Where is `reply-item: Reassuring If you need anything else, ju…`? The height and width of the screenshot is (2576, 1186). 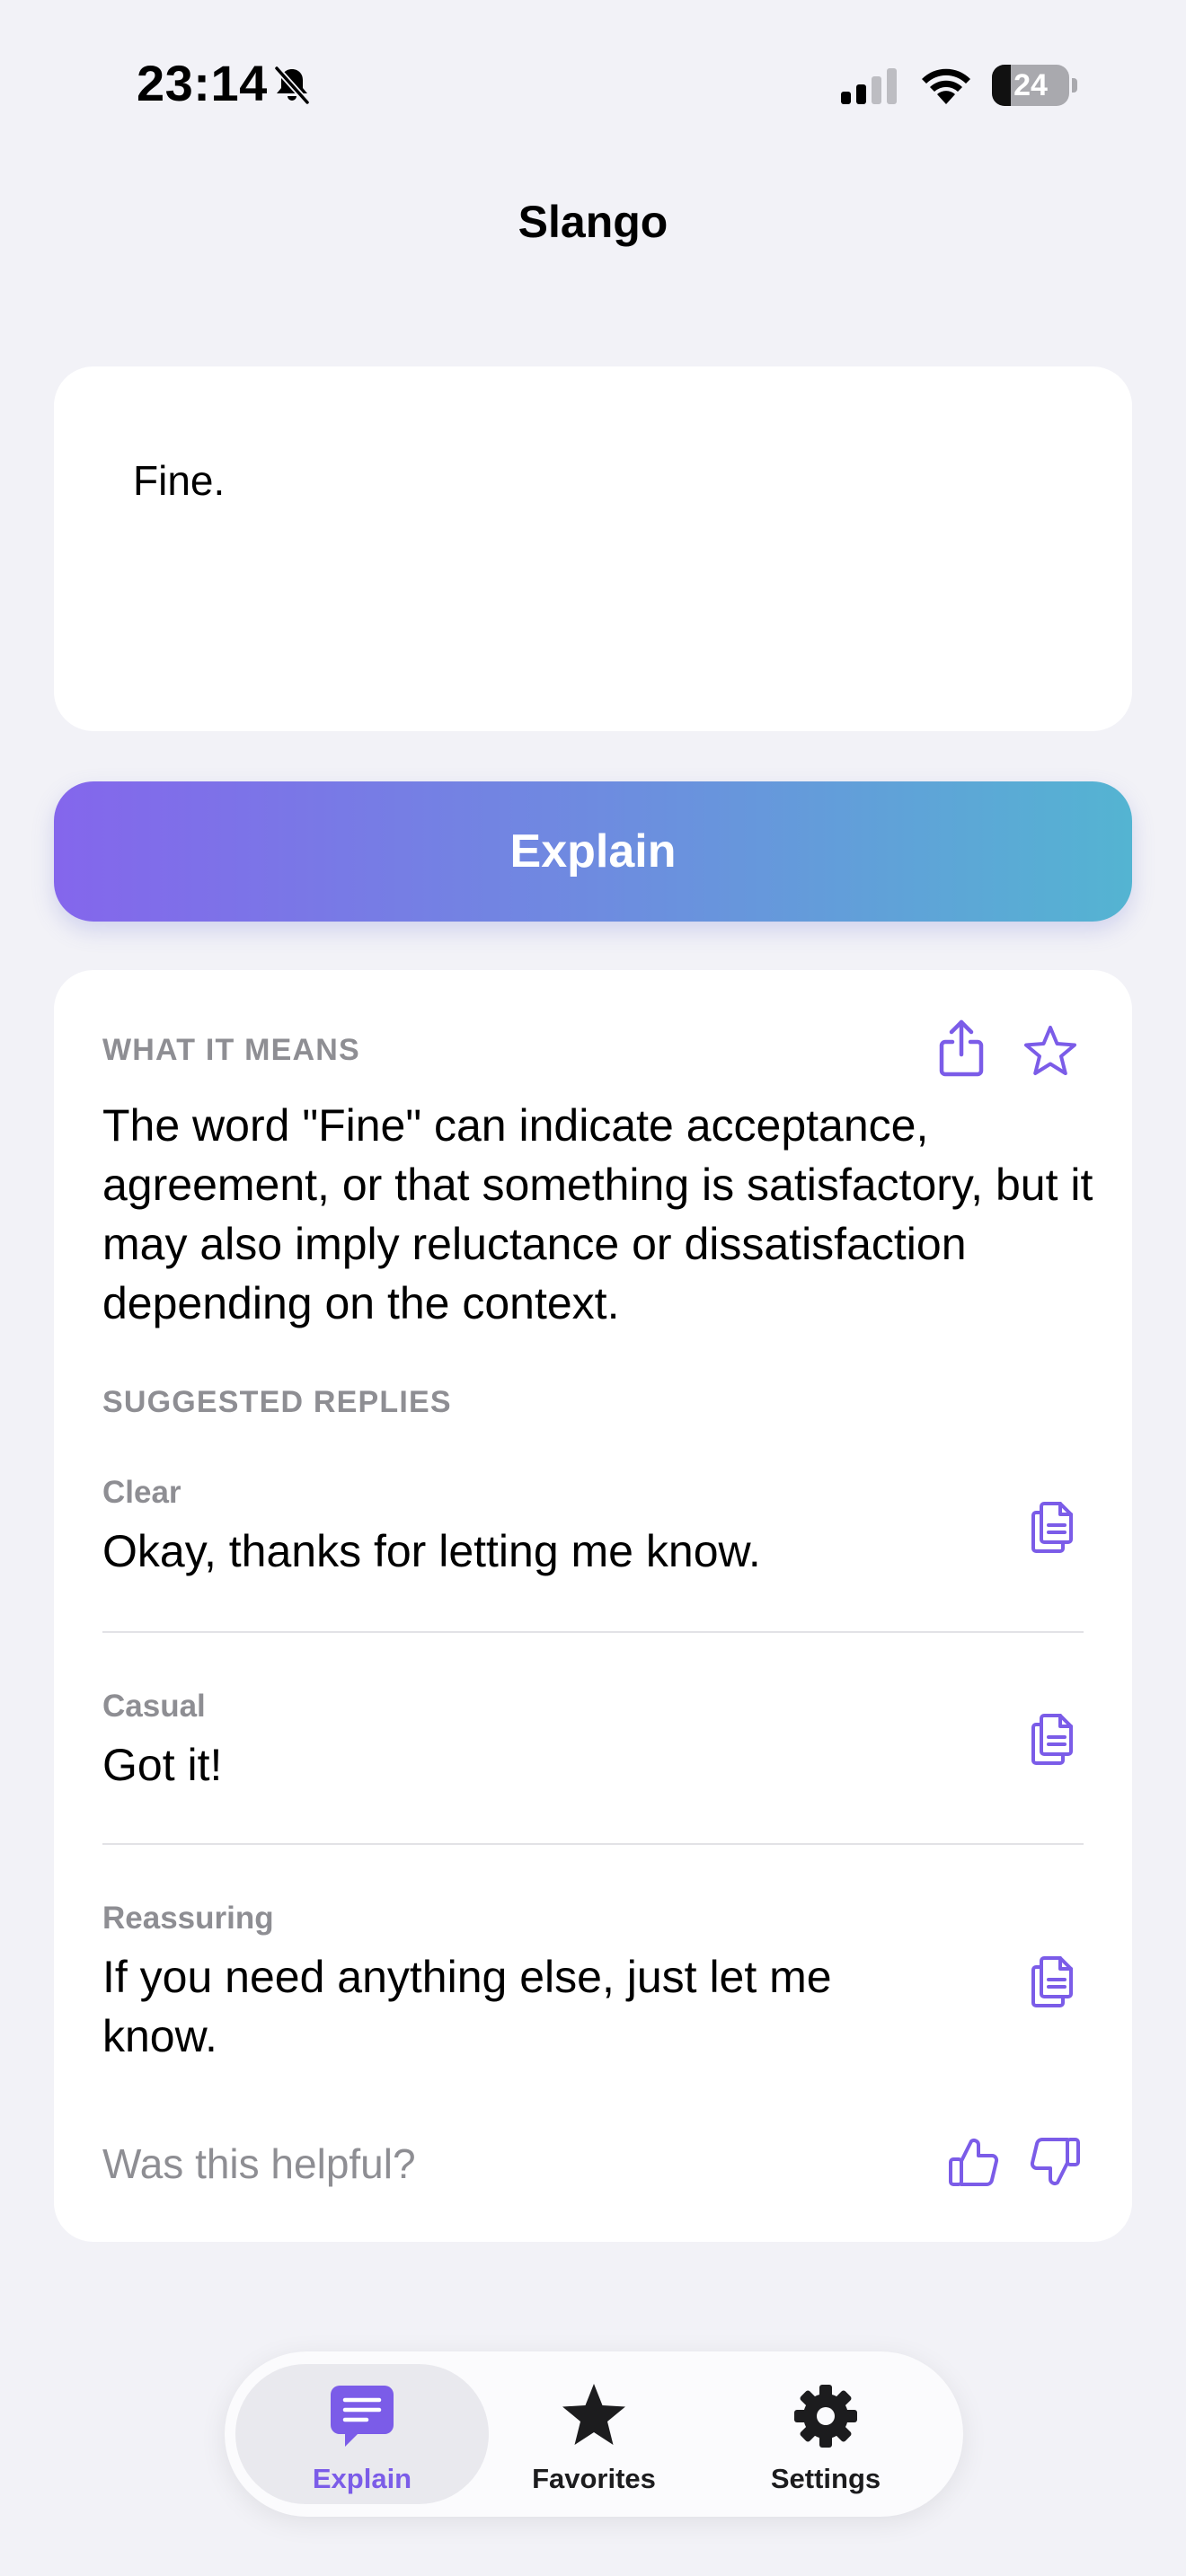
reply-item: Reassuring If you need anything else, ju… is located at coordinates (470, 1983).